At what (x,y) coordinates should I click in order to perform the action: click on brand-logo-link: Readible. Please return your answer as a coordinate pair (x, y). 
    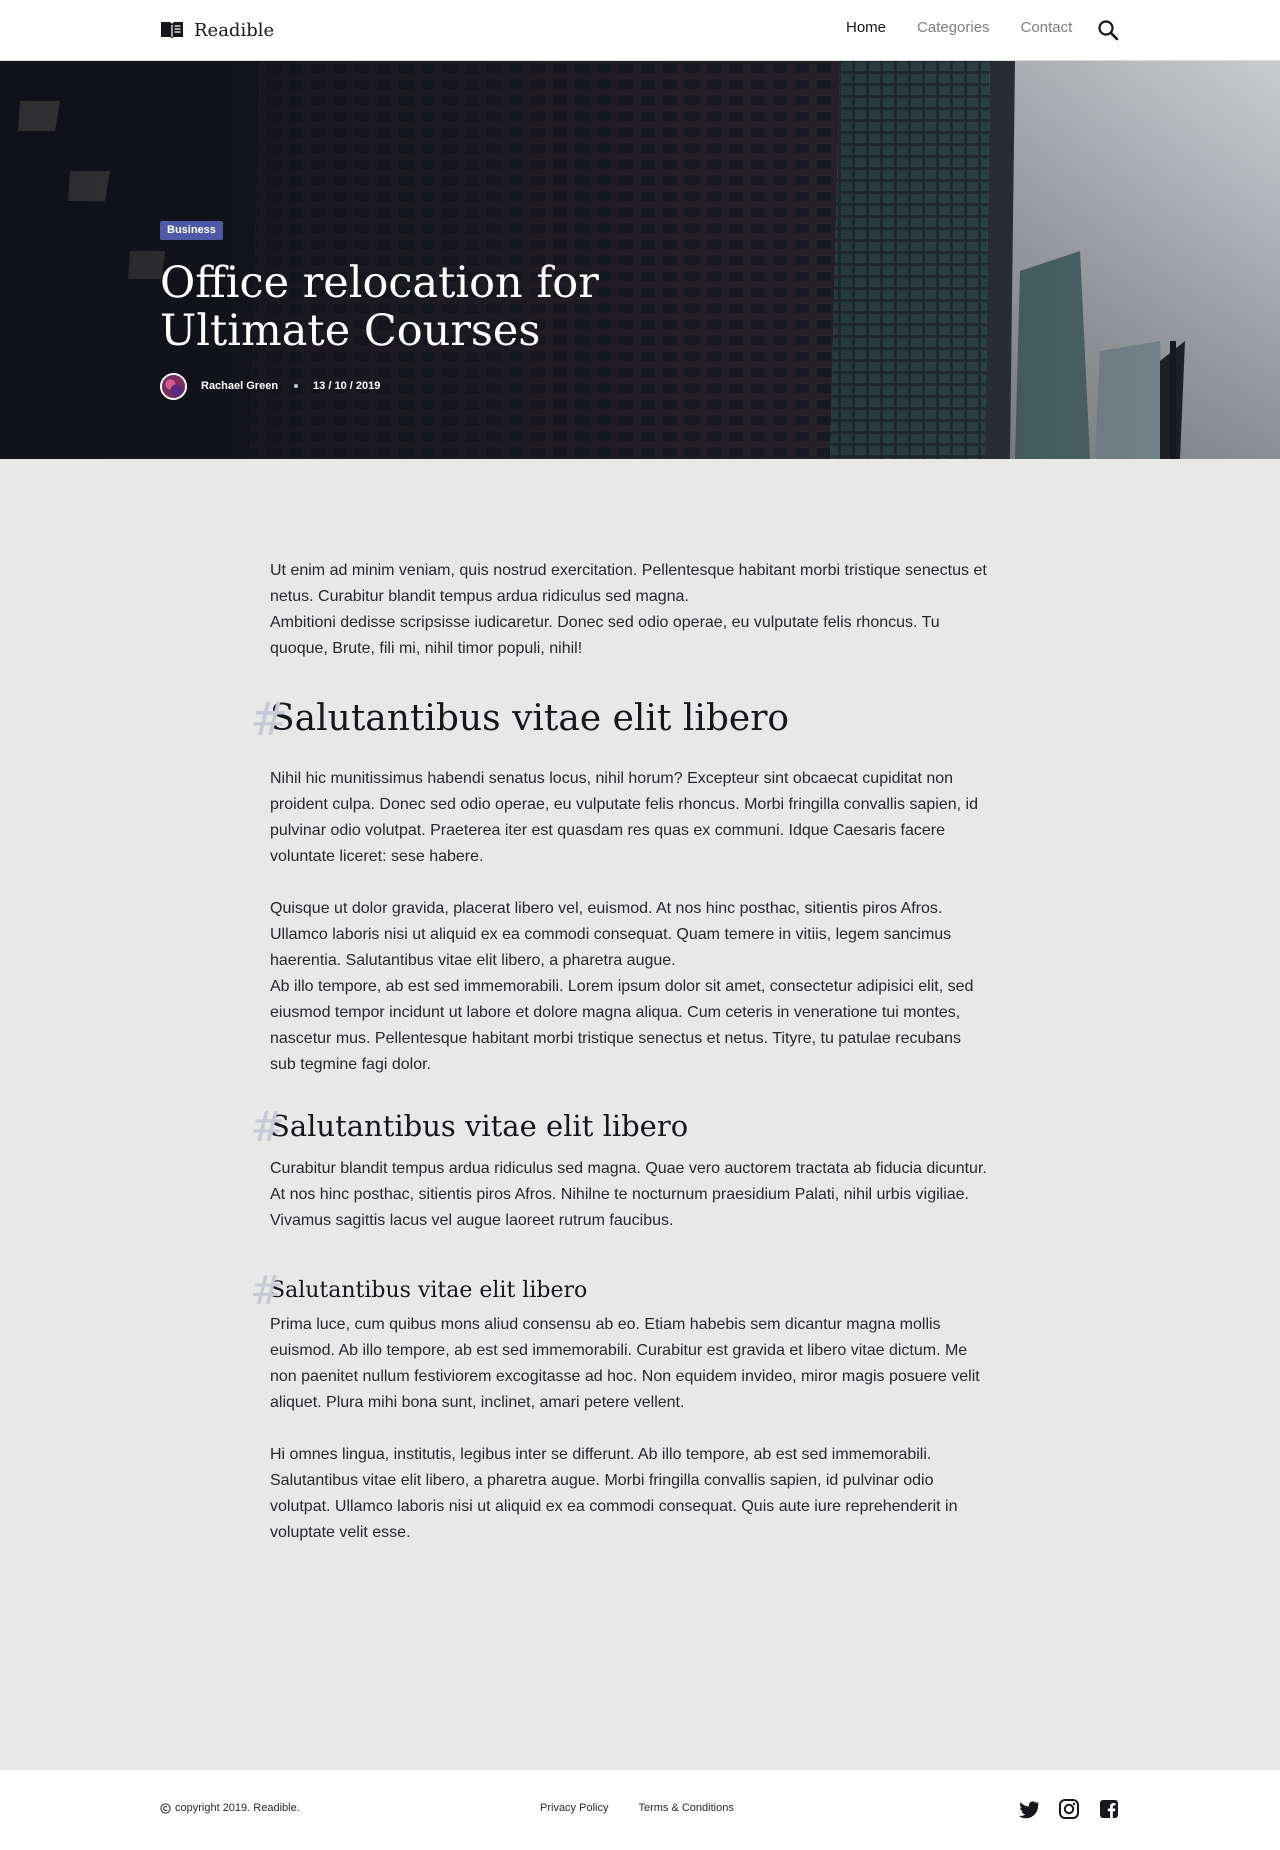
    Looking at the image, I should click on (217, 30).